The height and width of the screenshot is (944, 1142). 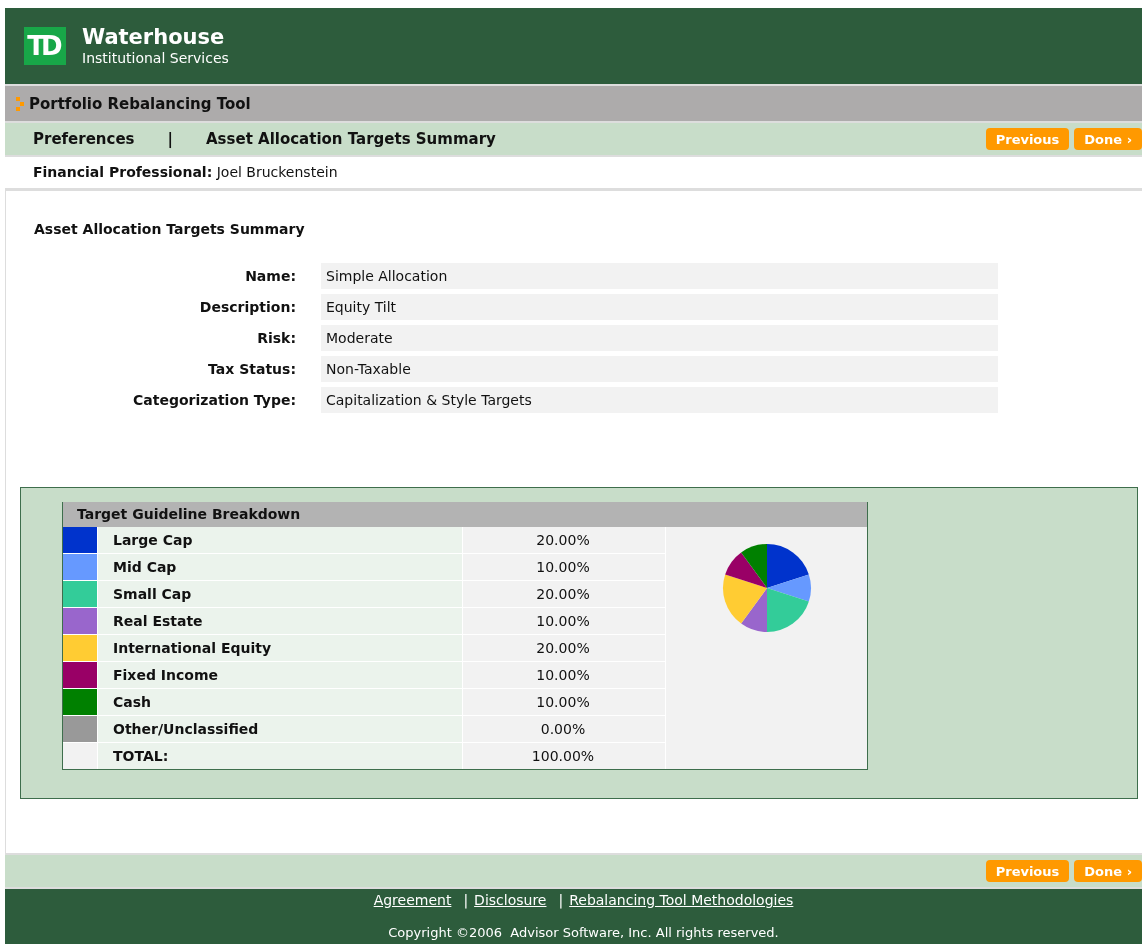 I want to click on table-cell: Other/Unclassified, so click(x=280, y=729).